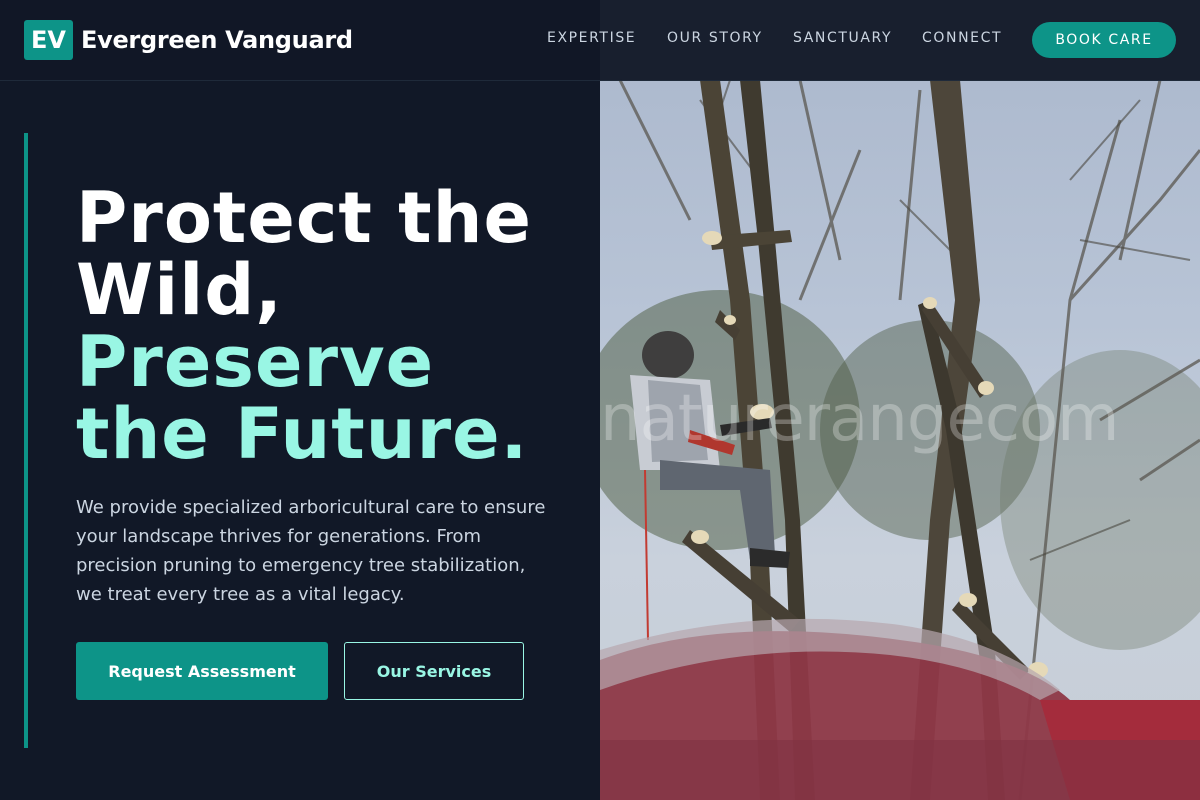 This screenshot has height=800, width=1200. I want to click on headline-line-2: Wild,, so click(179, 290).